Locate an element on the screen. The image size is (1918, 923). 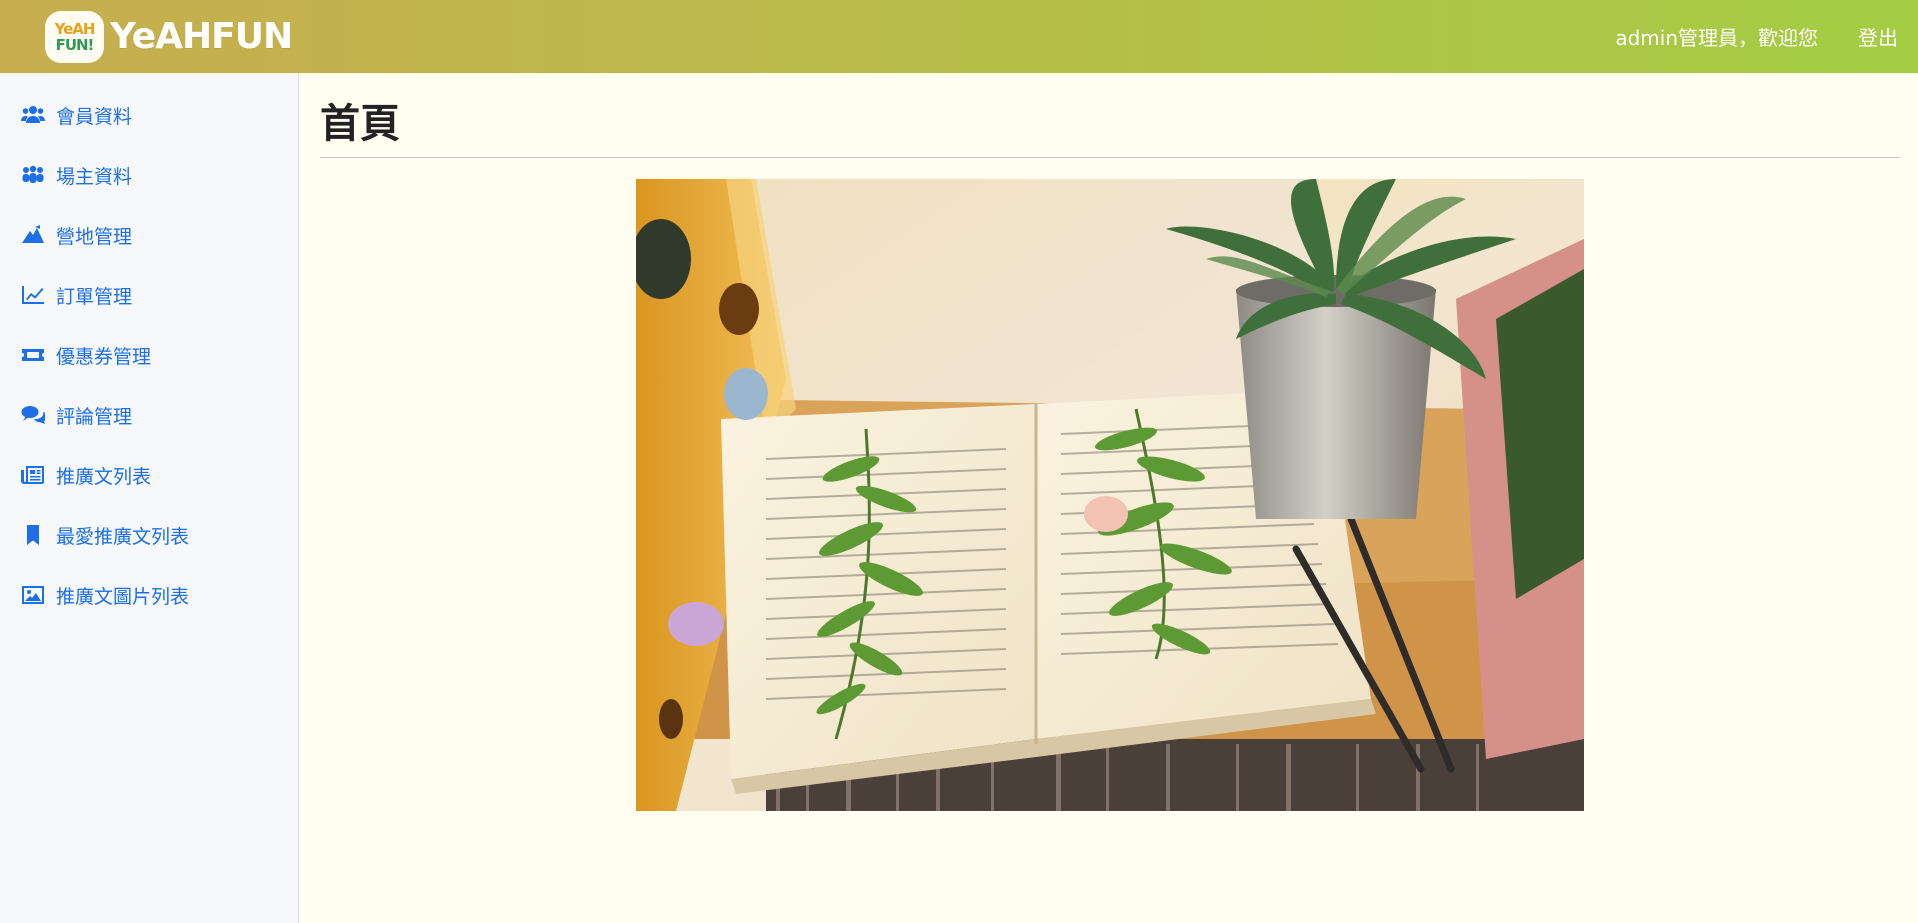
bookmark-icon is located at coordinates (33, 535).